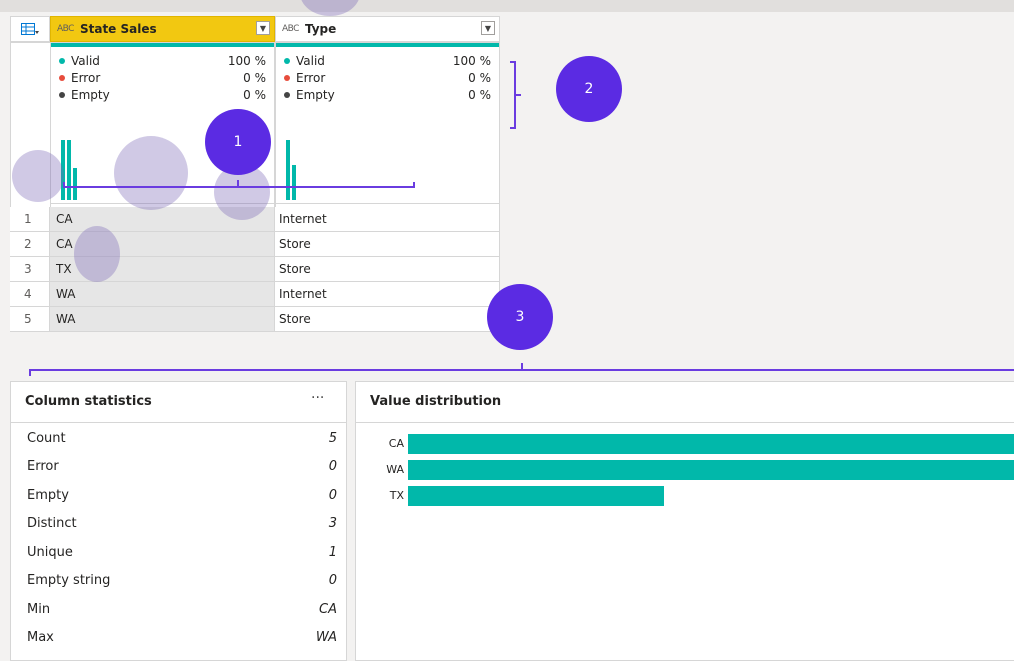 The width and height of the screenshot is (1014, 661). I want to click on annotation-badge-2: 2, so click(589, 89).